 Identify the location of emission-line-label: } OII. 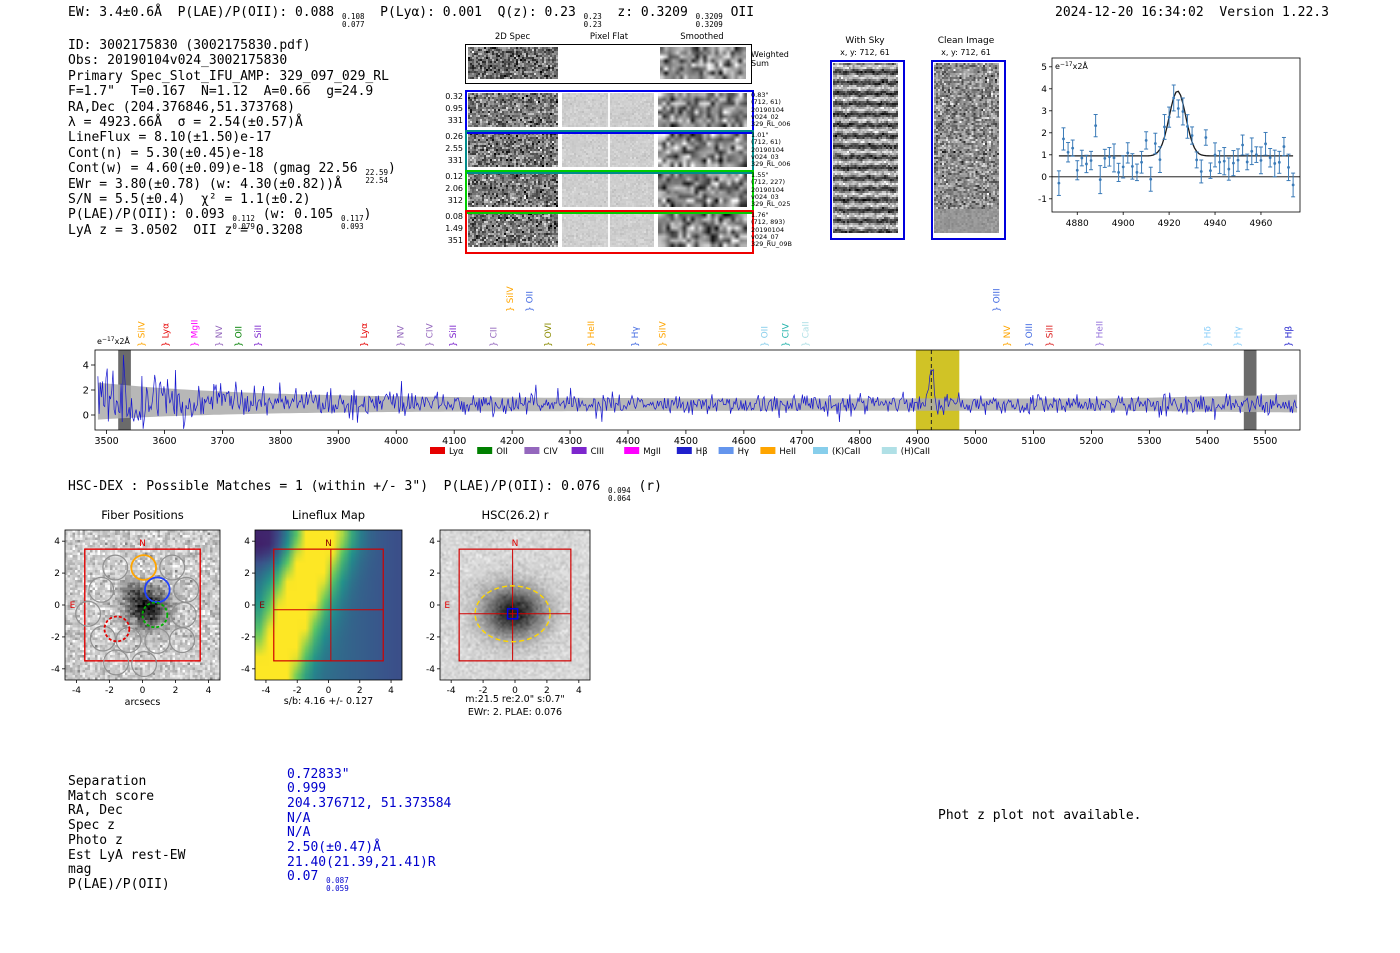
(240, 336).